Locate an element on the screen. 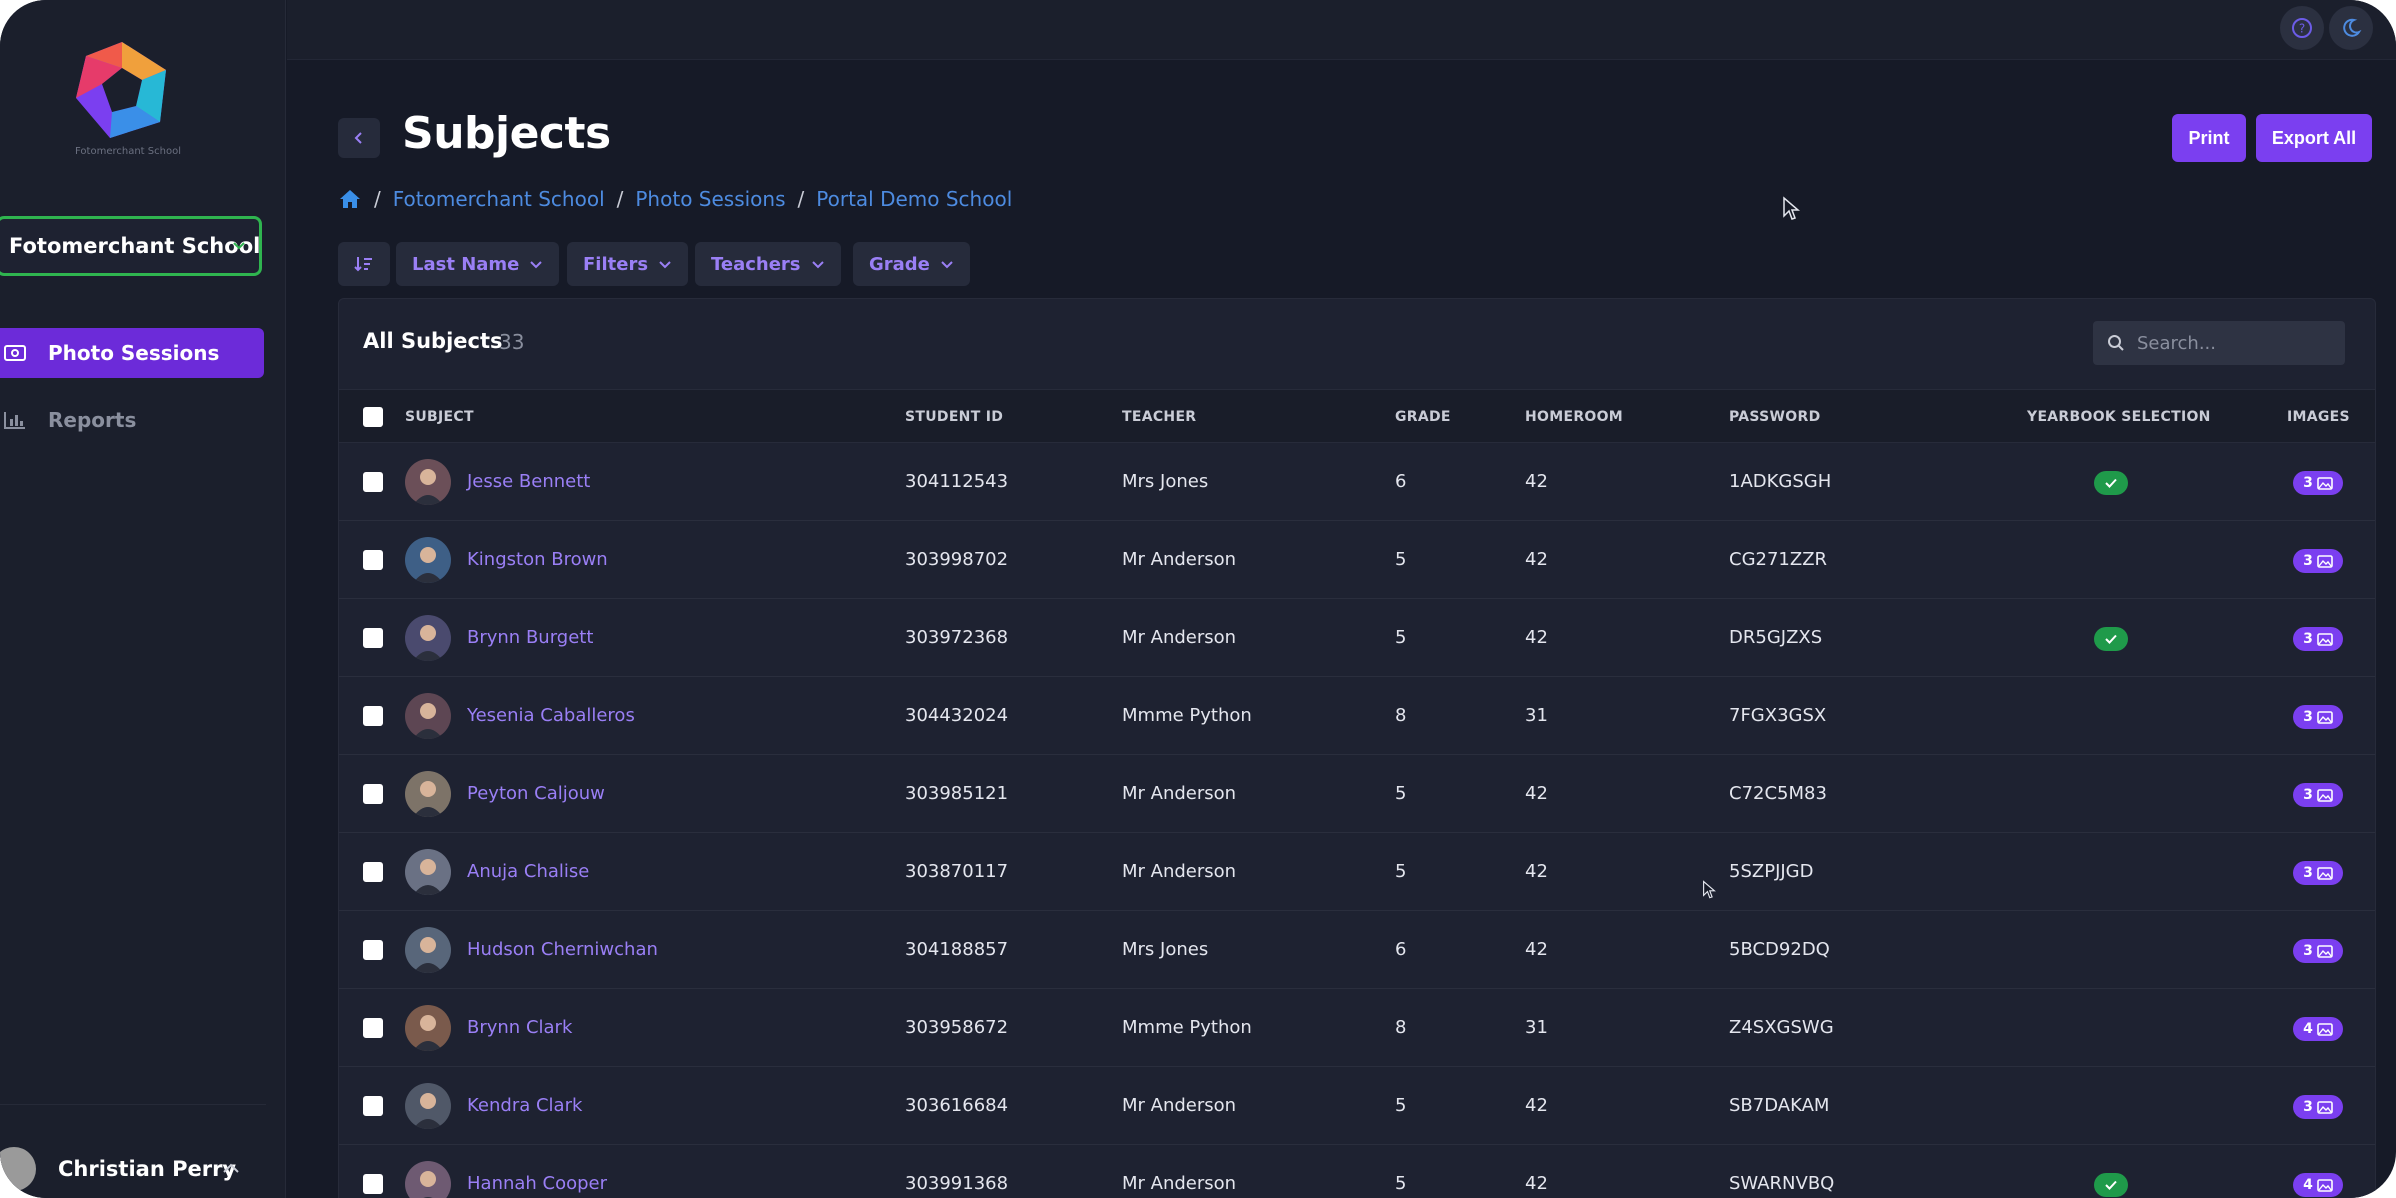 This screenshot has width=2396, height=1198. grade-label: Grade is located at coordinates (899, 264).